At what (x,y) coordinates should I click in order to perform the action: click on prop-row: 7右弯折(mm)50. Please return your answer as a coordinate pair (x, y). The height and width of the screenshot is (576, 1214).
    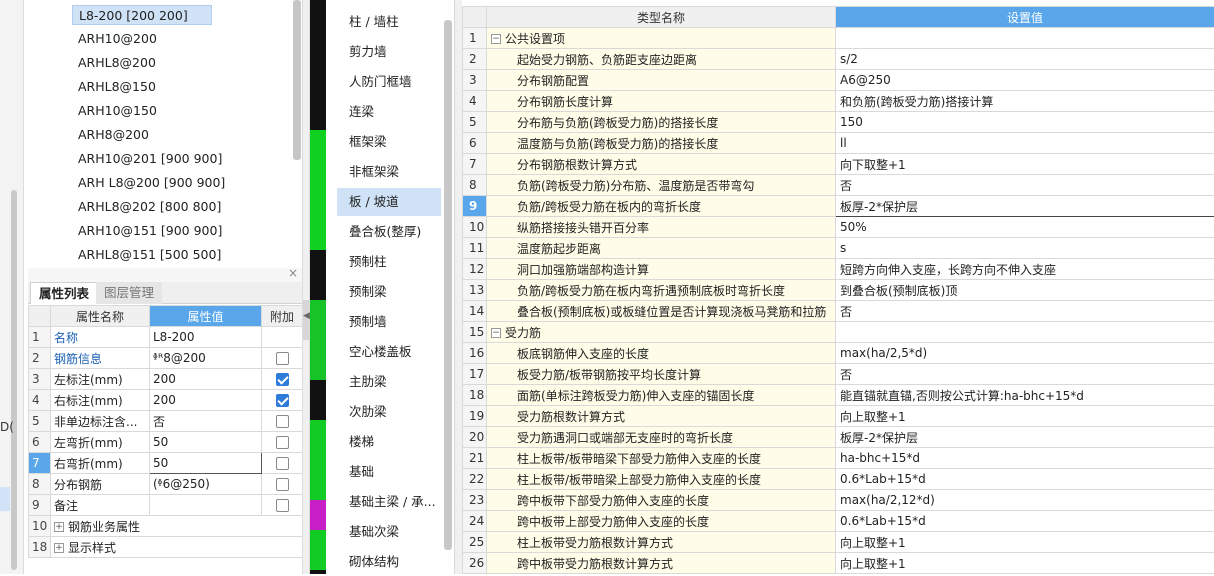
    Looking at the image, I should click on (166, 463).